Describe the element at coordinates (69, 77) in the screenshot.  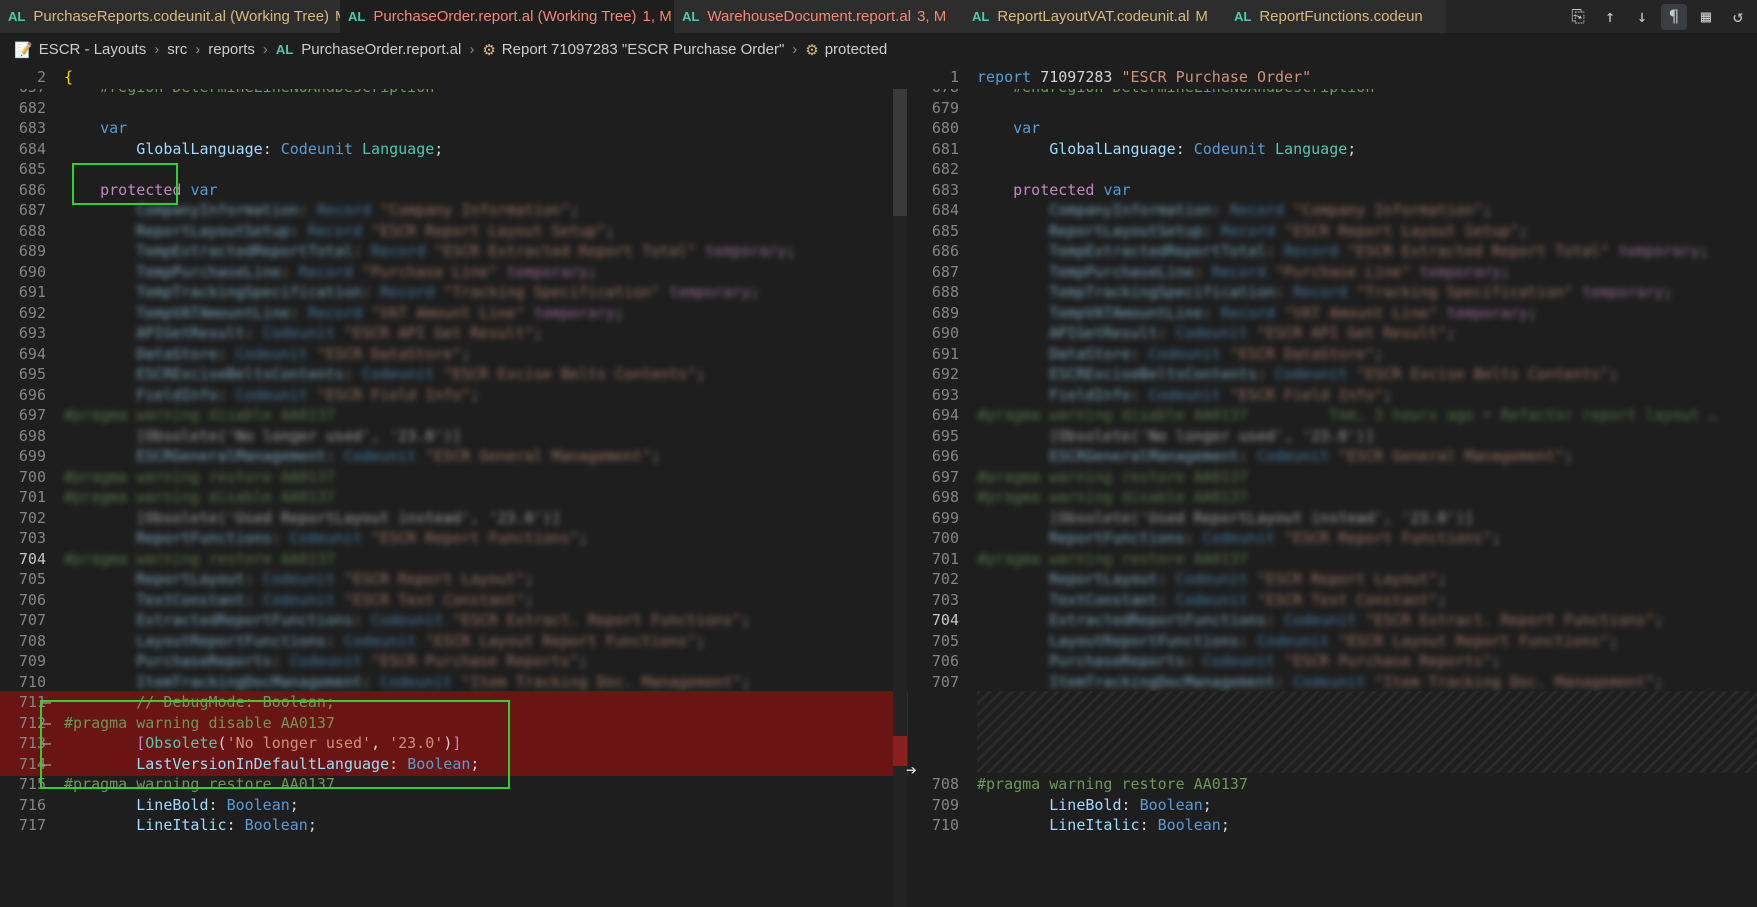
I see `code-text: {` at that location.